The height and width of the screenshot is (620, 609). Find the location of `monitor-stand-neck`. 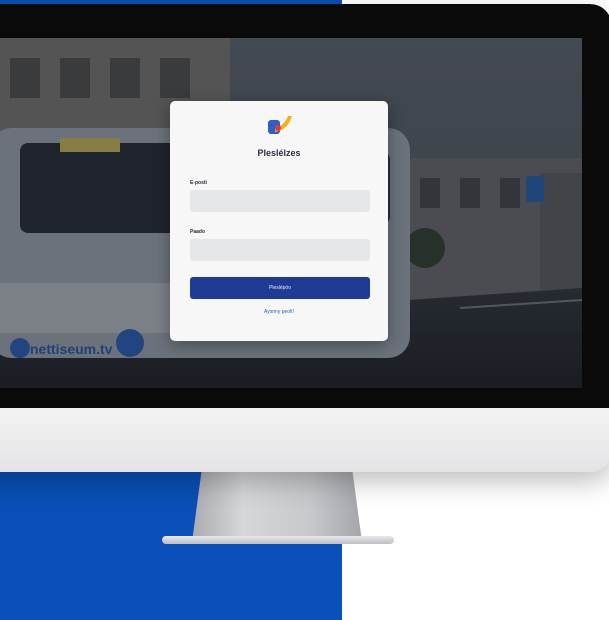

monitor-stand-neck is located at coordinates (277, 504).